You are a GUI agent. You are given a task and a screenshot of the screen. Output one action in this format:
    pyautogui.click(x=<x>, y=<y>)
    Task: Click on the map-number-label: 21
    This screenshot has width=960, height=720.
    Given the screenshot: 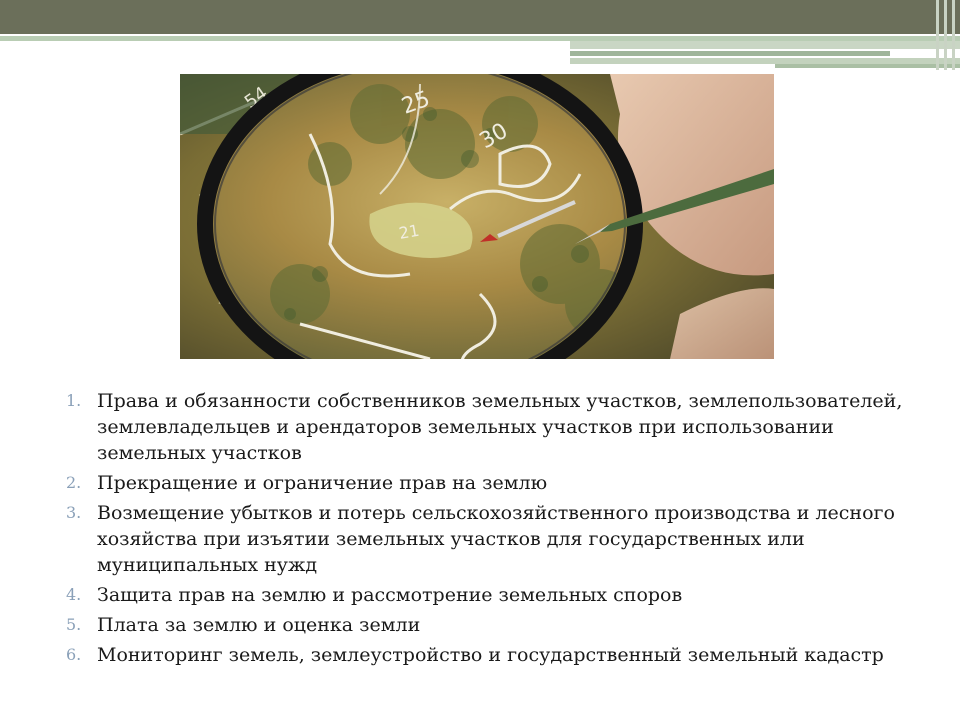 What is the action you would take?
    pyautogui.click(x=408, y=232)
    